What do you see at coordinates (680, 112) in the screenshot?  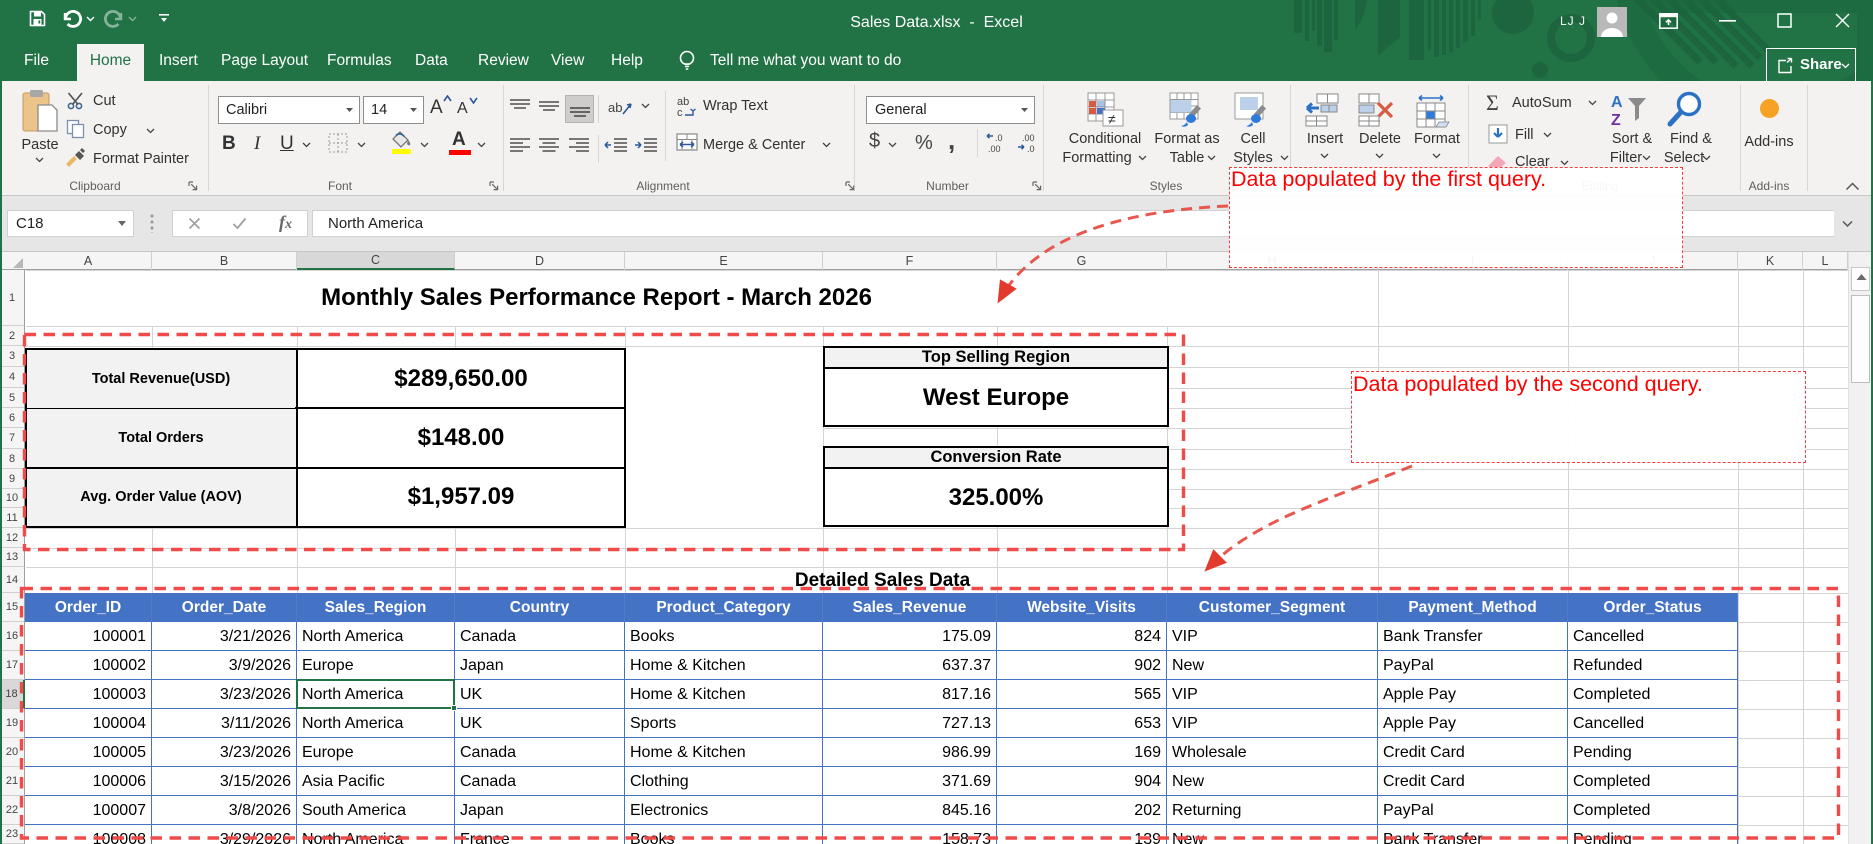 I see `svg-text: c` at bounding box center [680, 112].